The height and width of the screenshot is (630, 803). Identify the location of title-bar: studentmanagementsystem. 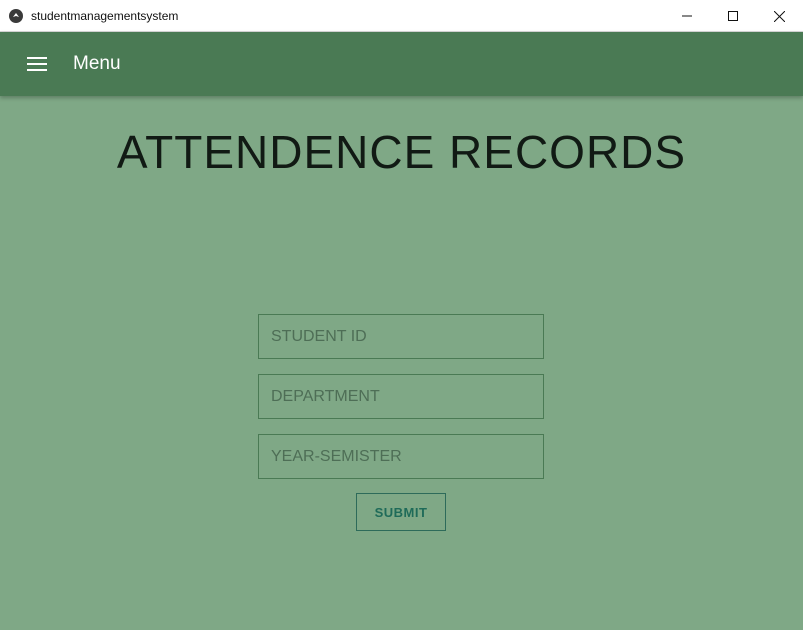
(401, 16).